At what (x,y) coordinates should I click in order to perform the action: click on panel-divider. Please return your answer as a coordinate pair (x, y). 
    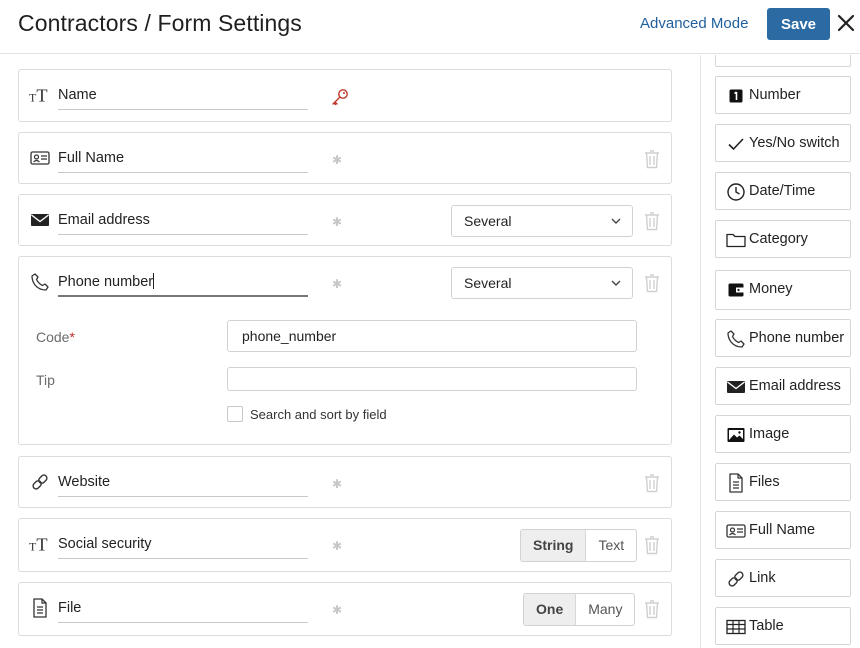
    Looking at the image, I should click on (700, 351).